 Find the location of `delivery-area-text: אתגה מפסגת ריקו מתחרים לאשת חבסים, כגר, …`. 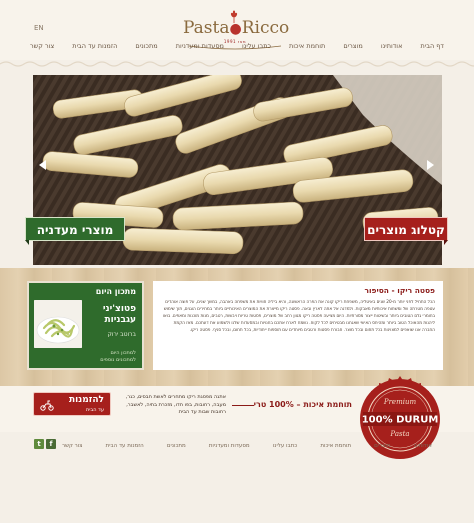

delivery-area-text: אתגה מפסגת ריקו מתחרים לאשת חבסים, כגר, … is located at coordinates (175, 404).